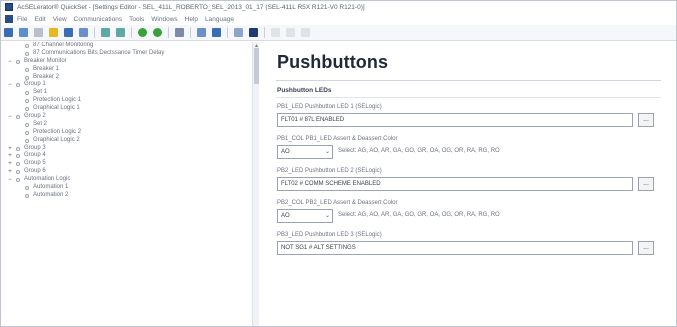  Describe the element at coordinates (201, 32) in the screenshot. I see `compare-icon` at that location.